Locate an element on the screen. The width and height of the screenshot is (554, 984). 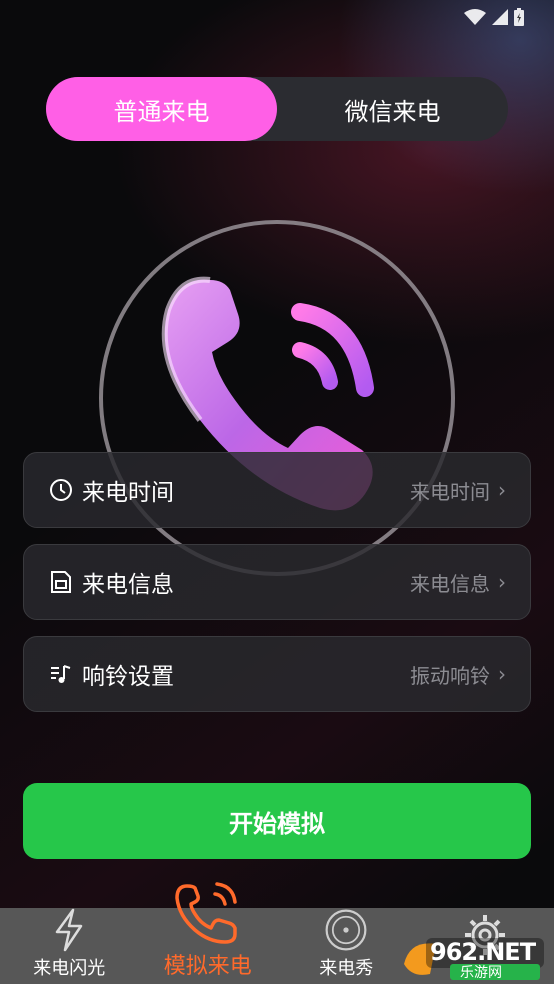
battery-icon is located at coordinates (519, 17).